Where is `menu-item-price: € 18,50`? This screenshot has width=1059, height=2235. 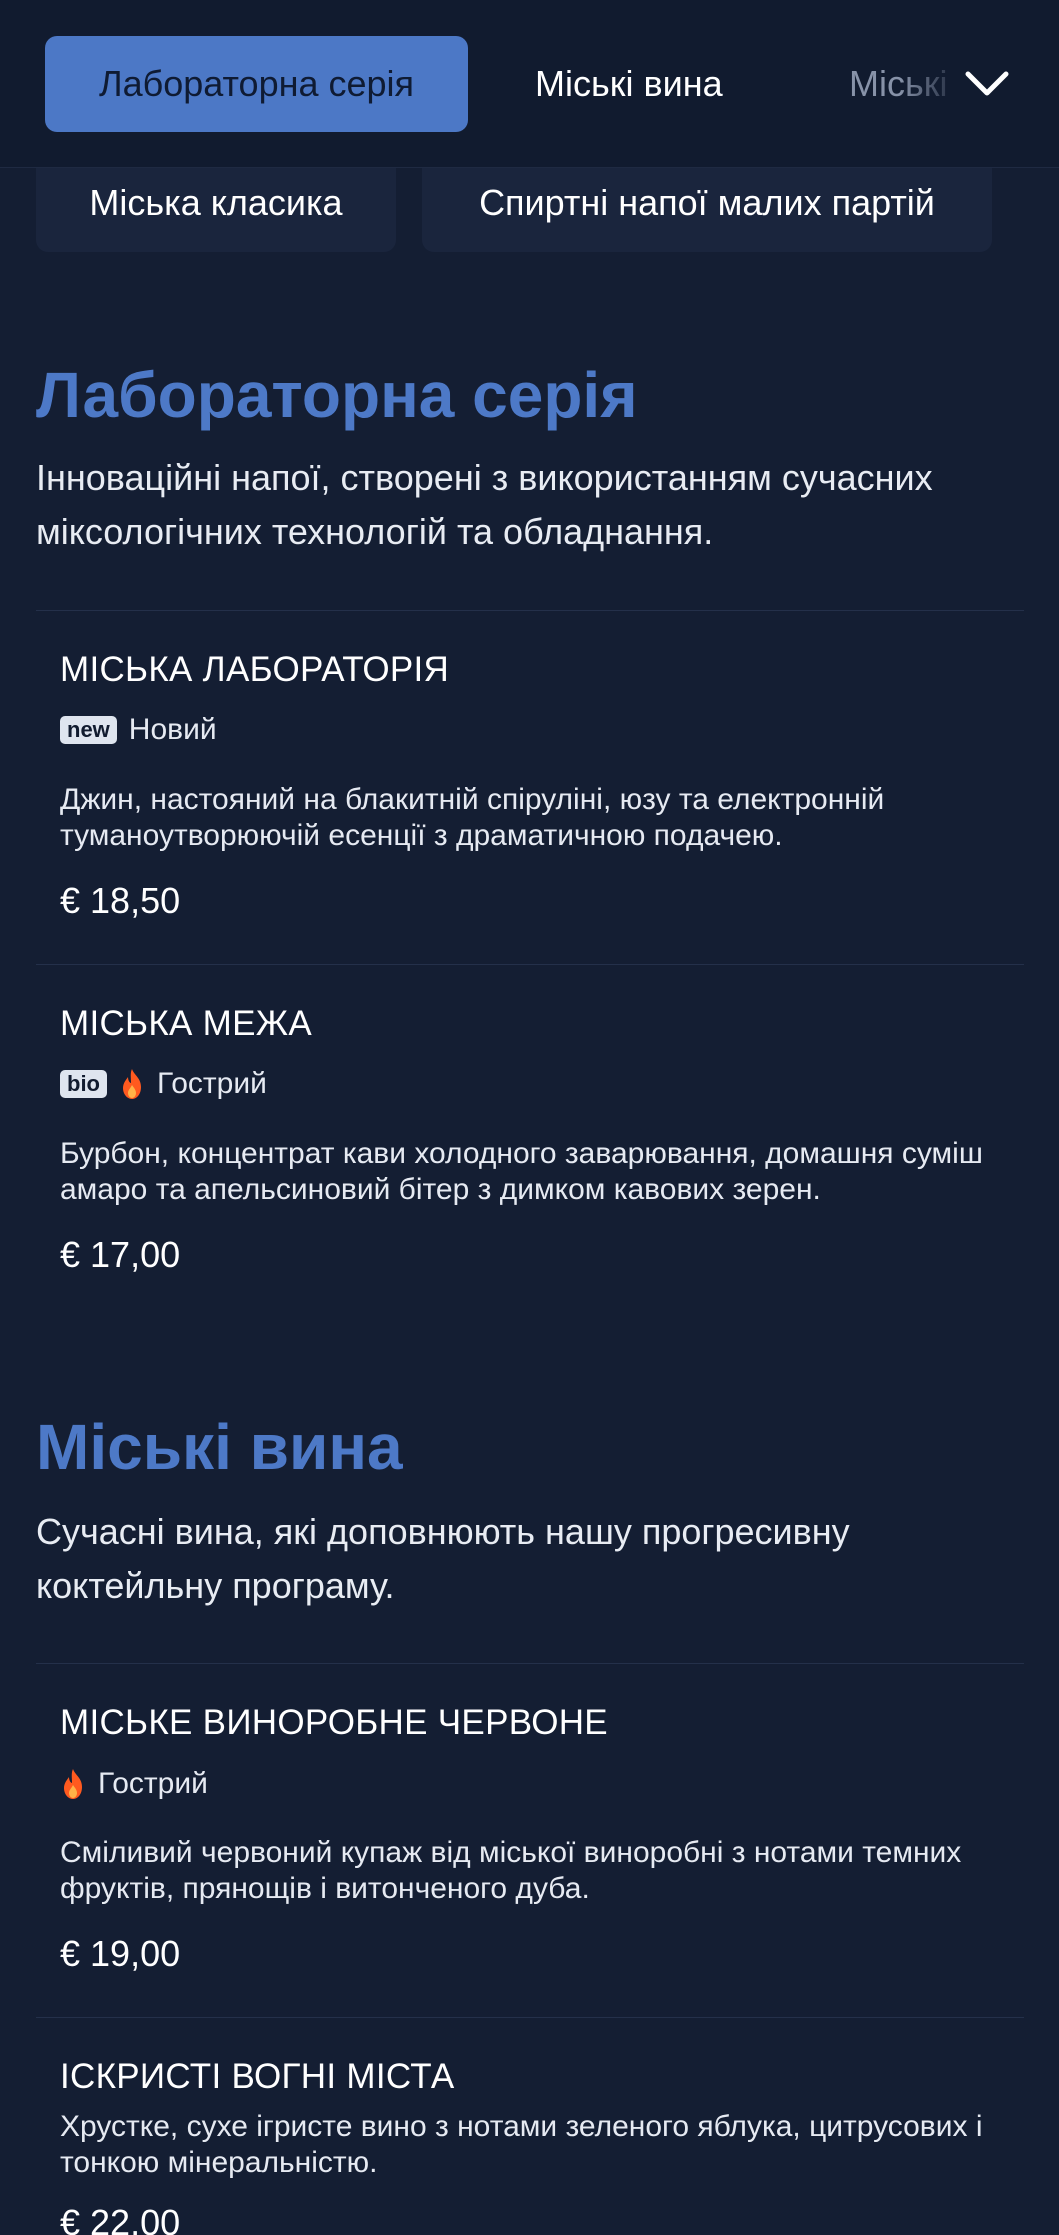 menu-item-price: € 18,50 is located at coordinates (120, 900).